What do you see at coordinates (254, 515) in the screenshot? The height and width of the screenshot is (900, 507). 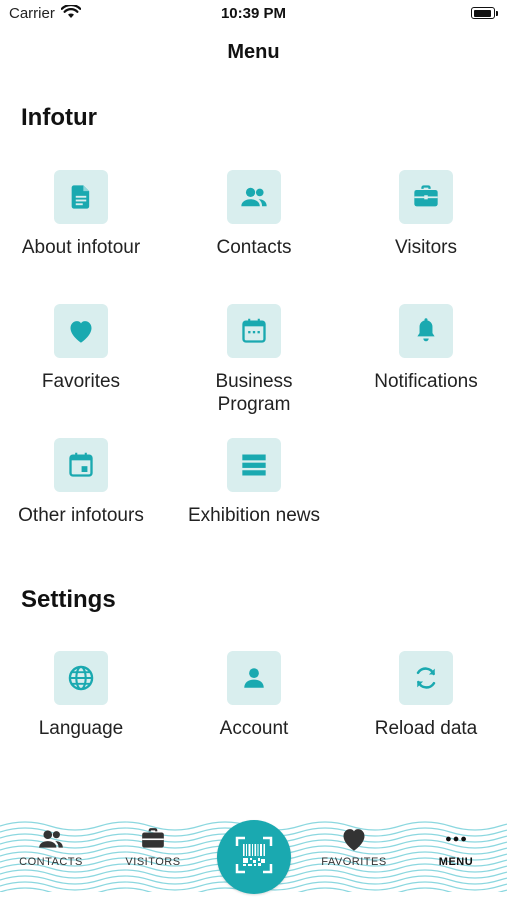 I see `menu-item-label: Exhibition news` at bounding box center [254, 515].